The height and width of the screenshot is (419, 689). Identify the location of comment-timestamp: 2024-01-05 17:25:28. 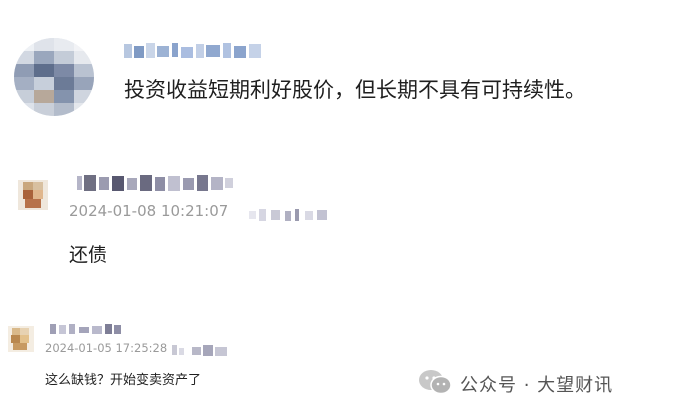
(106, 348).